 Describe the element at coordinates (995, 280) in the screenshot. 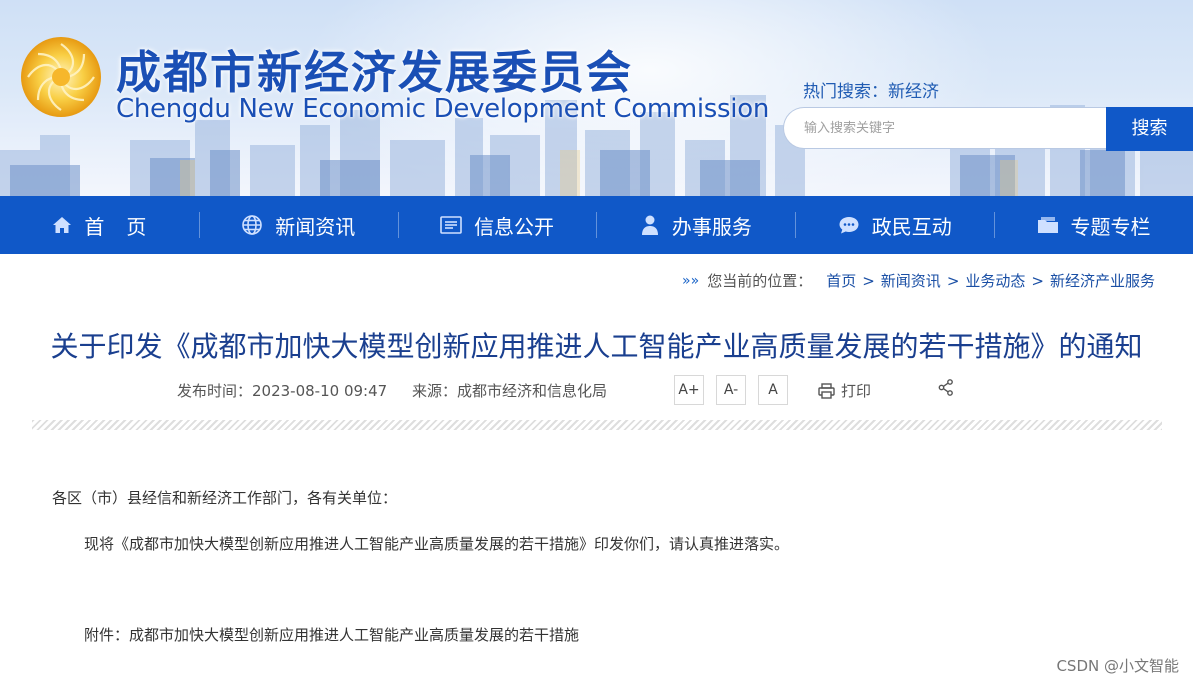

I see `breadcrumb-link-business-news: 业务动态` at that location.